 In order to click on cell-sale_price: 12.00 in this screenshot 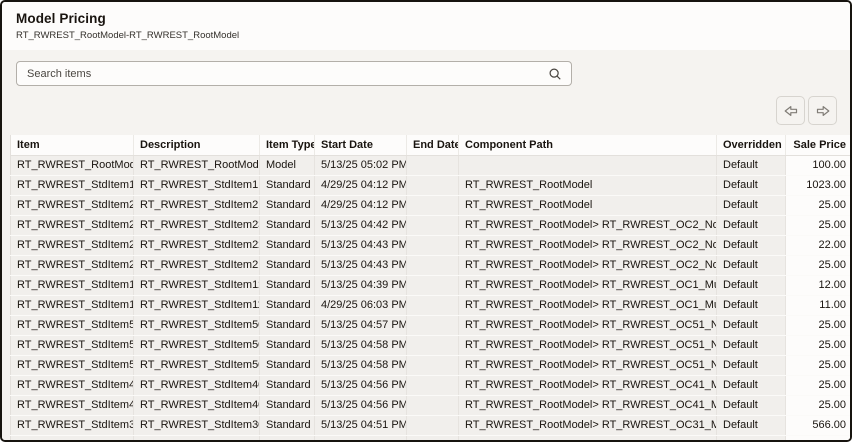, I will do `click(817, 285)`.